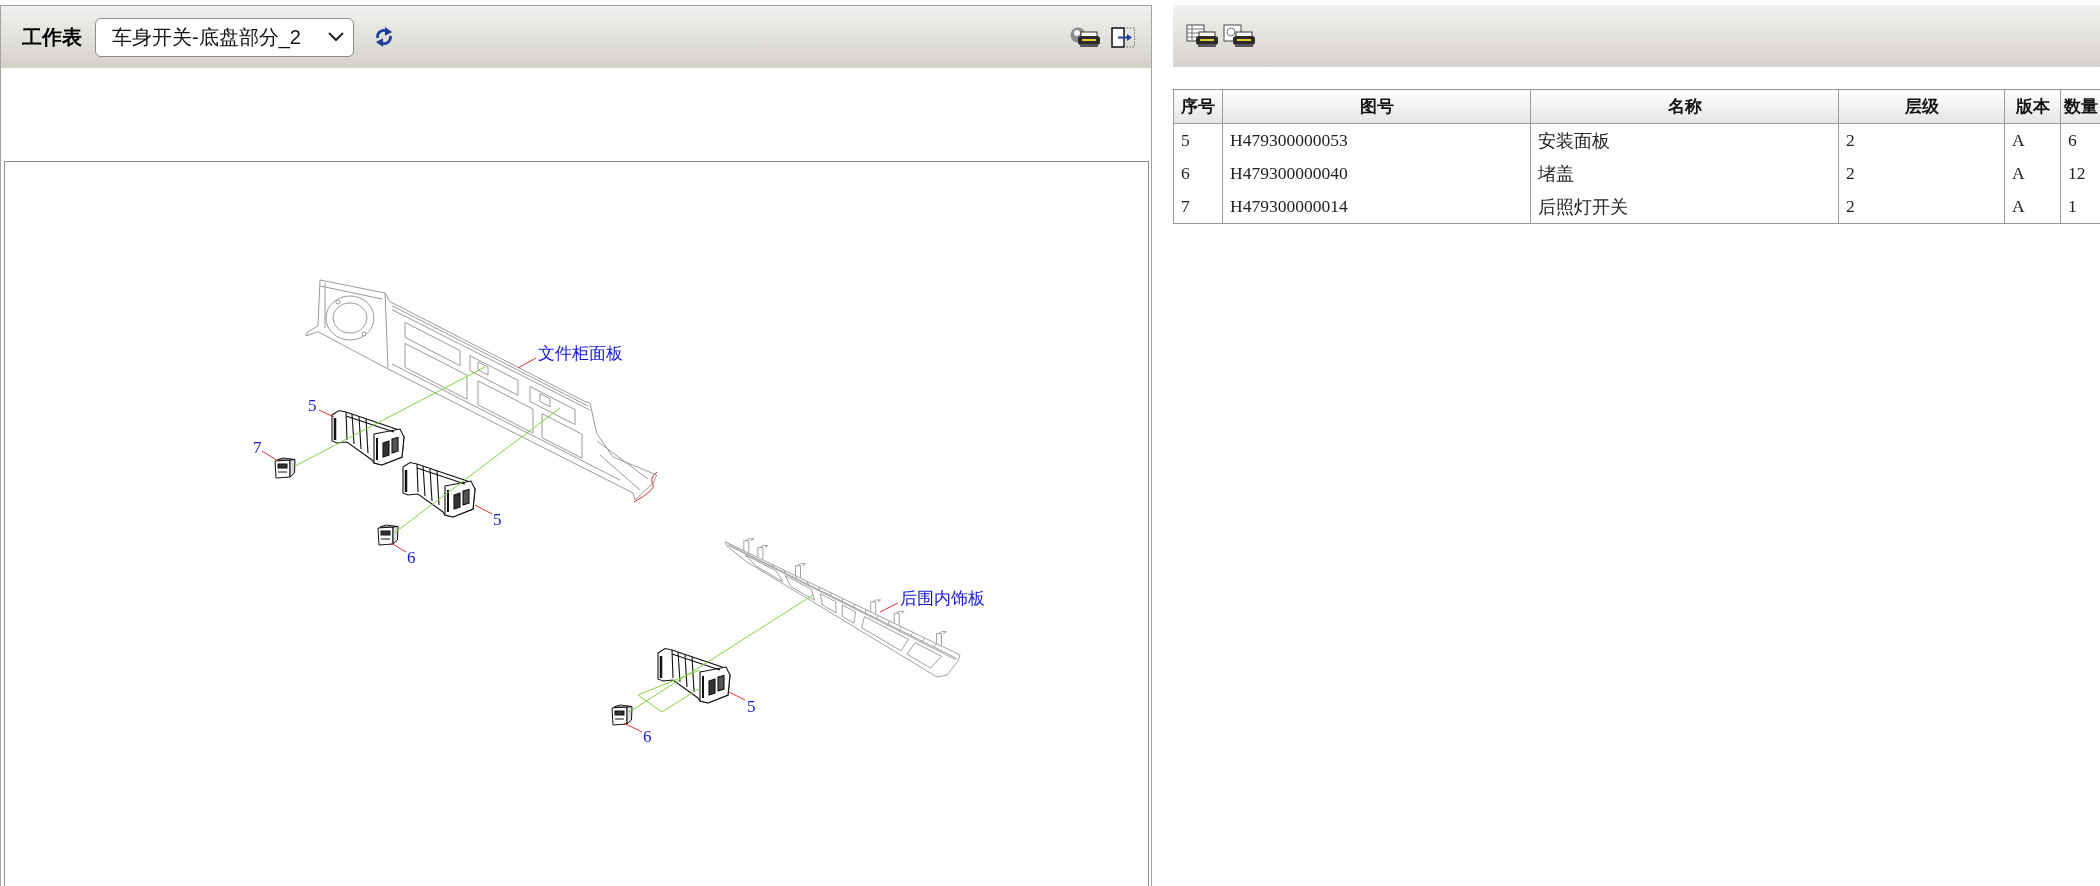  What do you see at coordinates (1198, 140) in the screenshot?
I see `table-cell: 5` at bounding box center [1198, 140].